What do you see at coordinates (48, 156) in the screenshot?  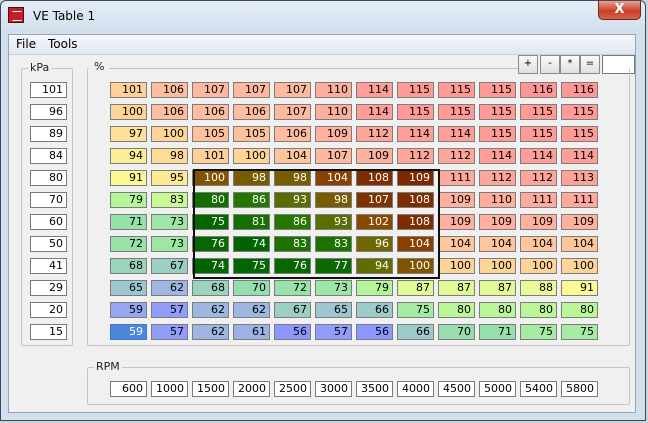 I see `kpa-cell: 84` at bounding box center [48, 156].